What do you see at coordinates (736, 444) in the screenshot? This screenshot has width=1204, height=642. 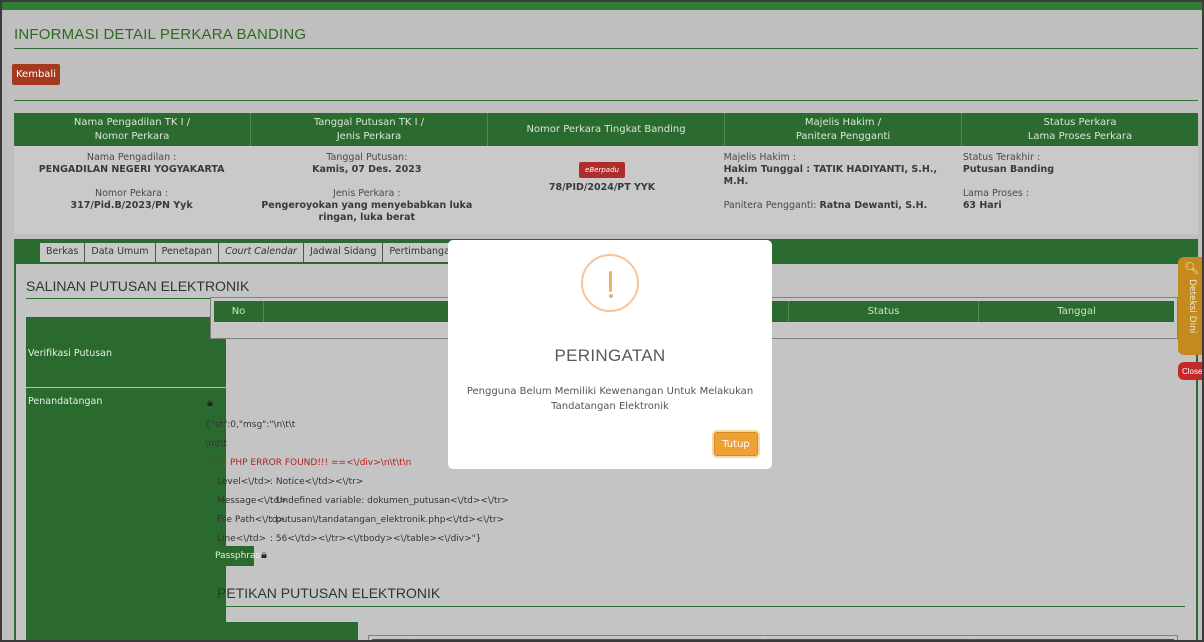 I see `close-modal-button: Tutup` at bounding box center [736, 444].